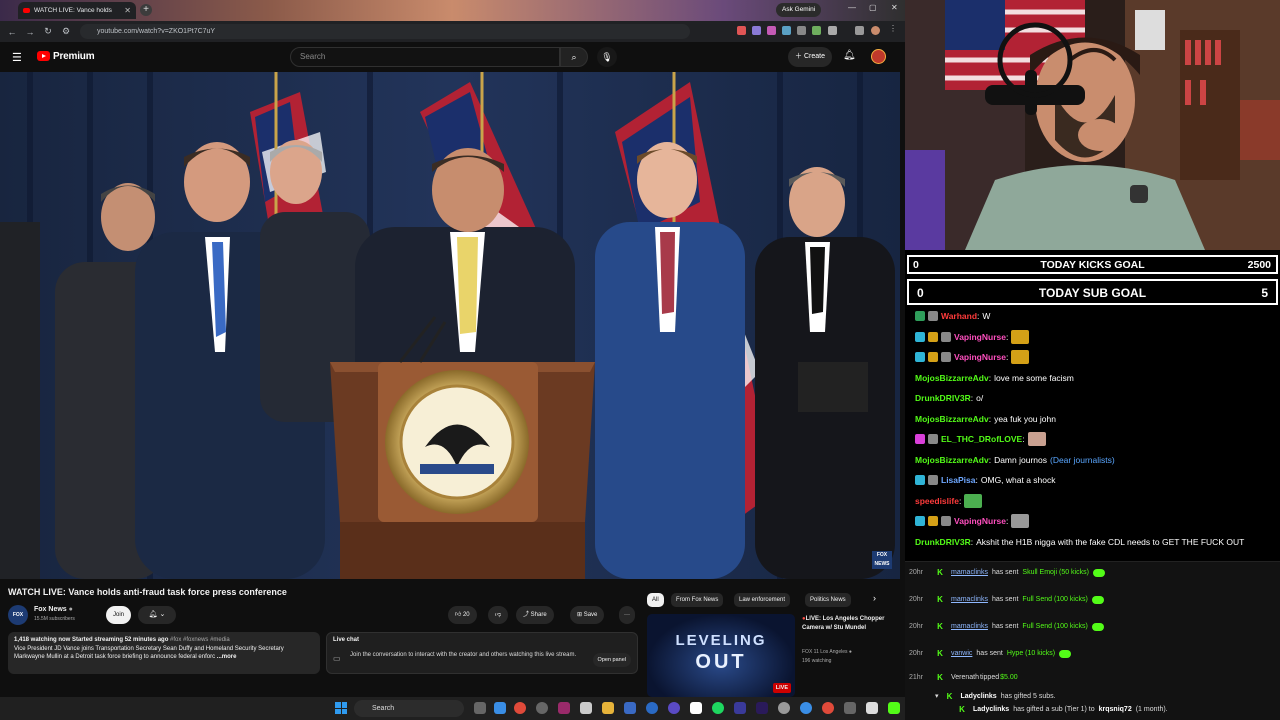  What do you see at coordinates (937, 697) in the screenshot?
I see `chevron-down-icon: ▾` at bounding box center [937, 697].